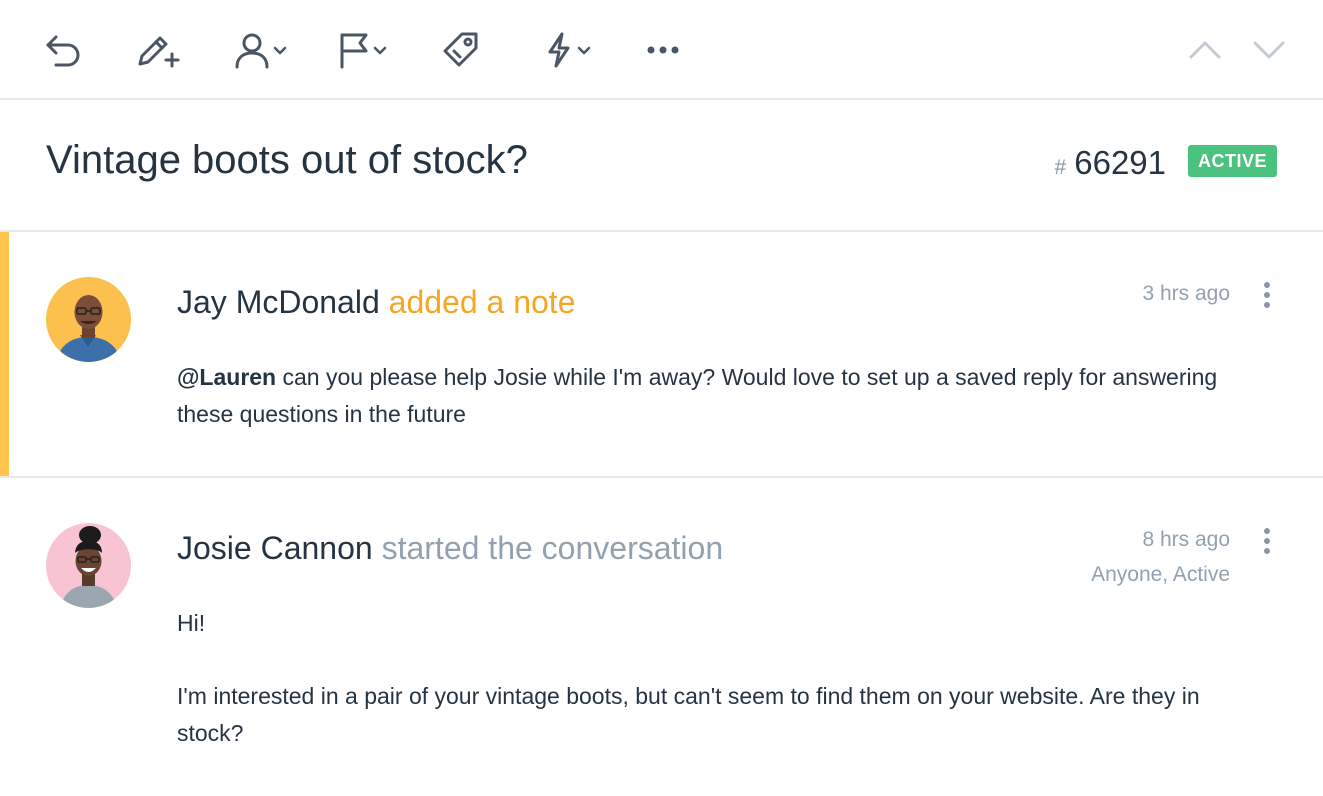  I want to click on author-name: Jay McDonald, so click(278, 302).